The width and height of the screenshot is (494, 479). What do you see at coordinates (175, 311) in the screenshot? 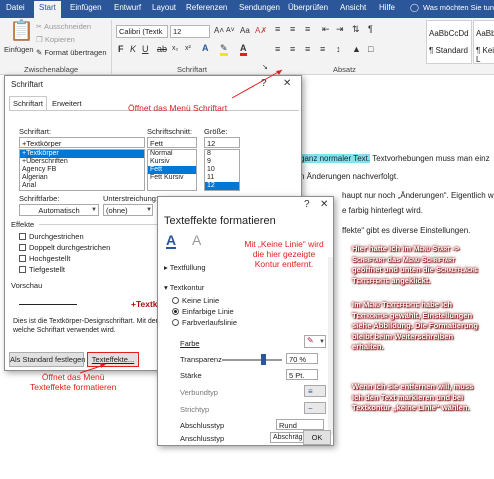
I see `solid-line-radio` at bounding box center [175, 311].